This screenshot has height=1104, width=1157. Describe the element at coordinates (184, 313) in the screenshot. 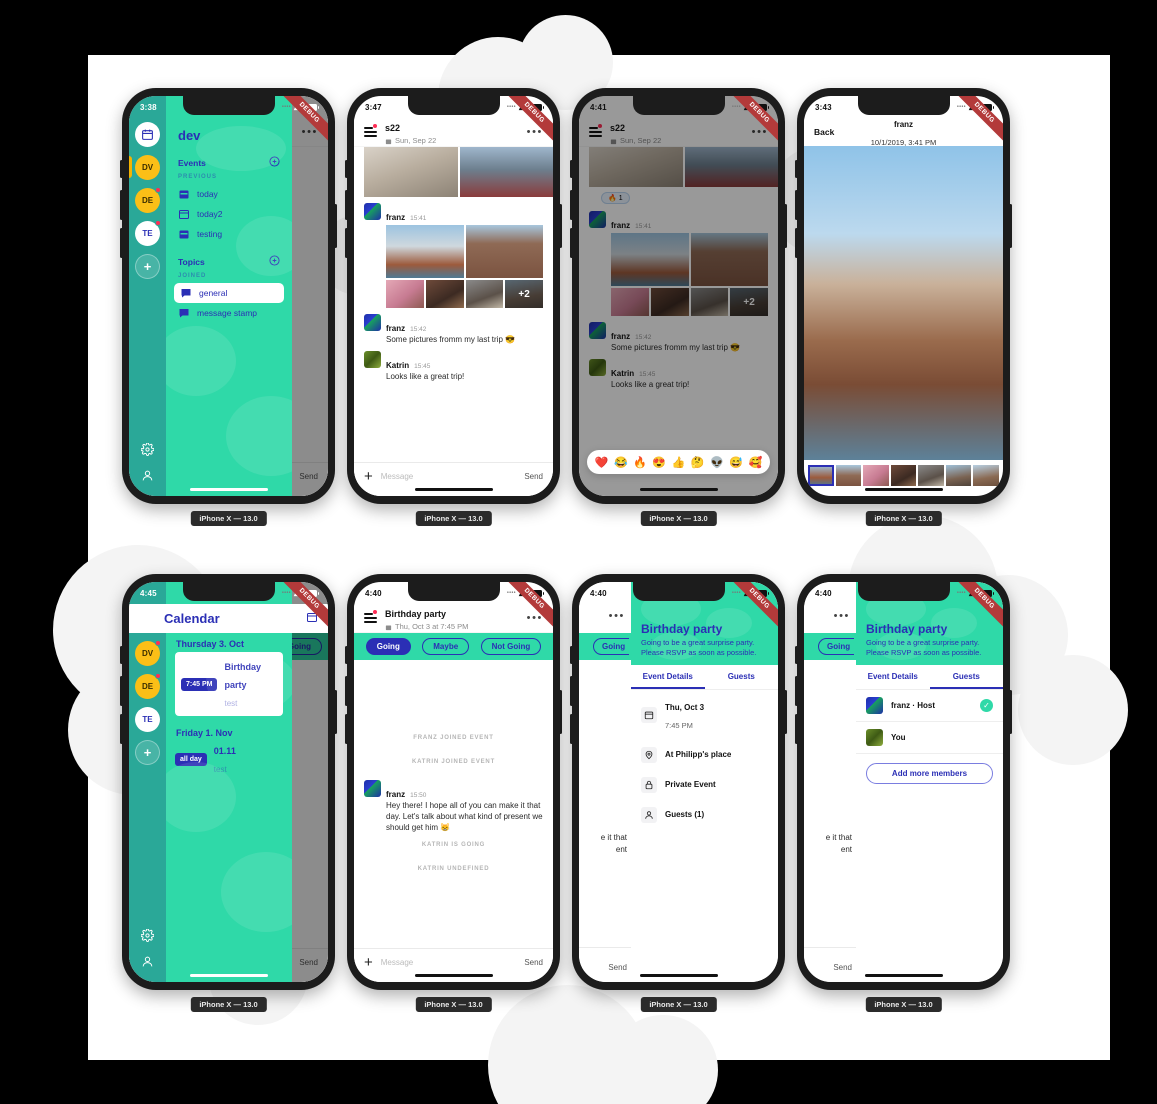

I see `chat-icon` at that location.